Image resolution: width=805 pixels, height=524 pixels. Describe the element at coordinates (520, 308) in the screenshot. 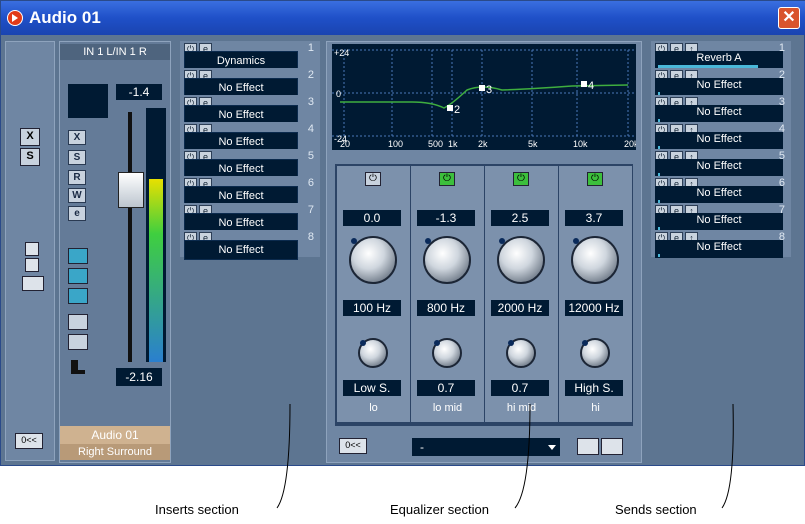

I see `eq-freq-value: 2000 Hz` at that location.